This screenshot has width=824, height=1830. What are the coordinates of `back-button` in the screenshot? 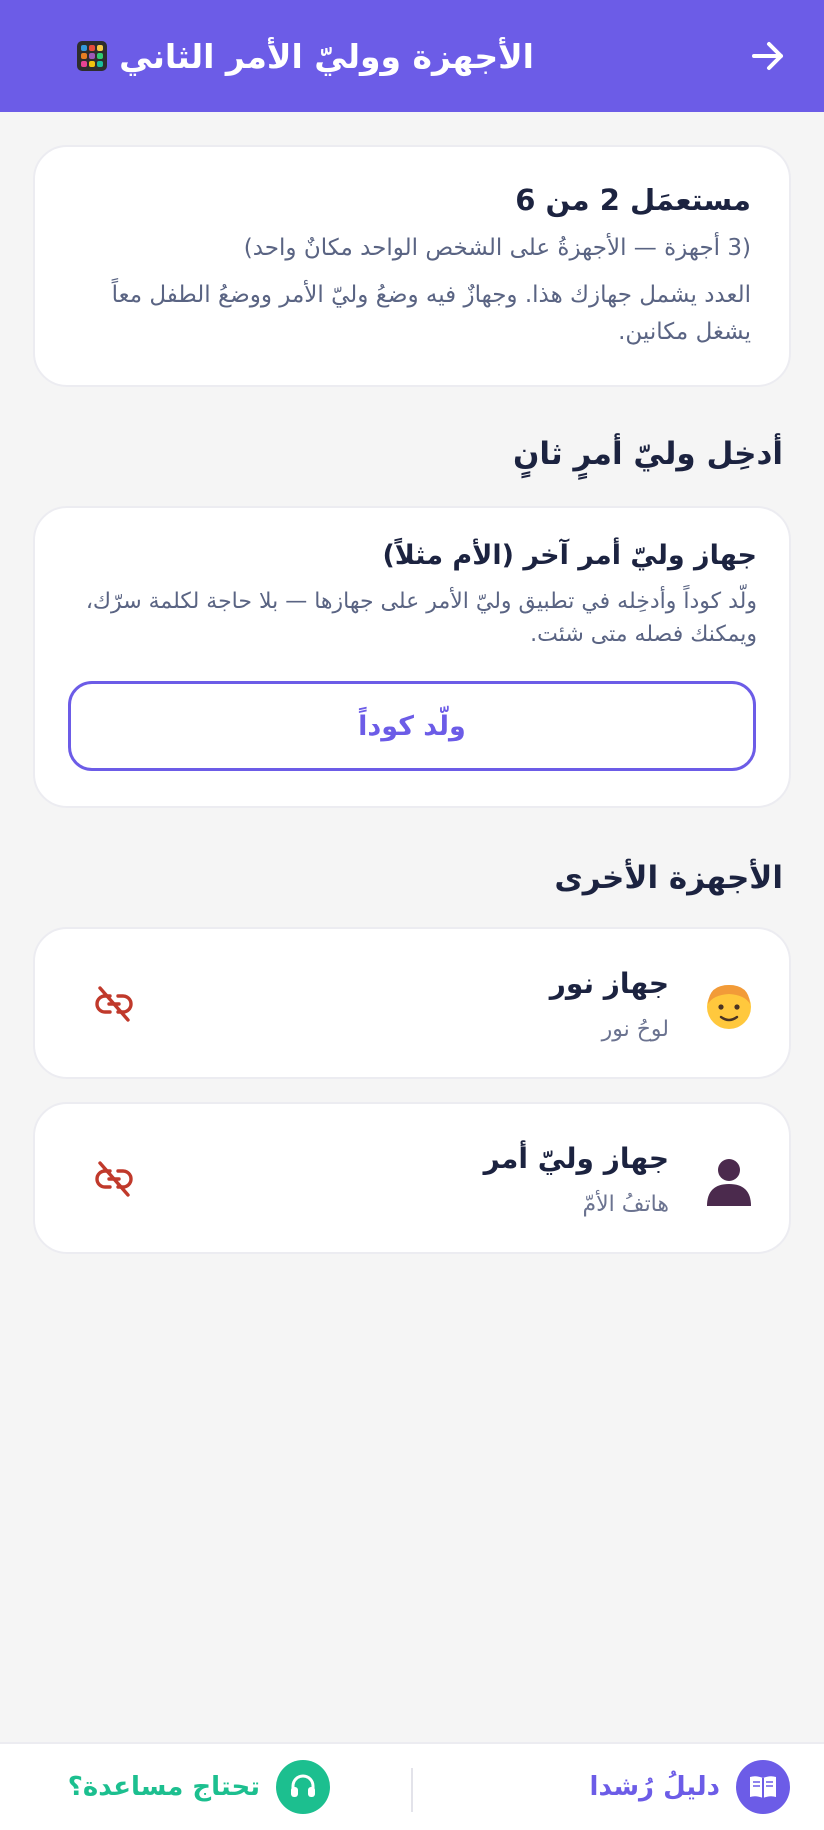 It's located at (768, 56).